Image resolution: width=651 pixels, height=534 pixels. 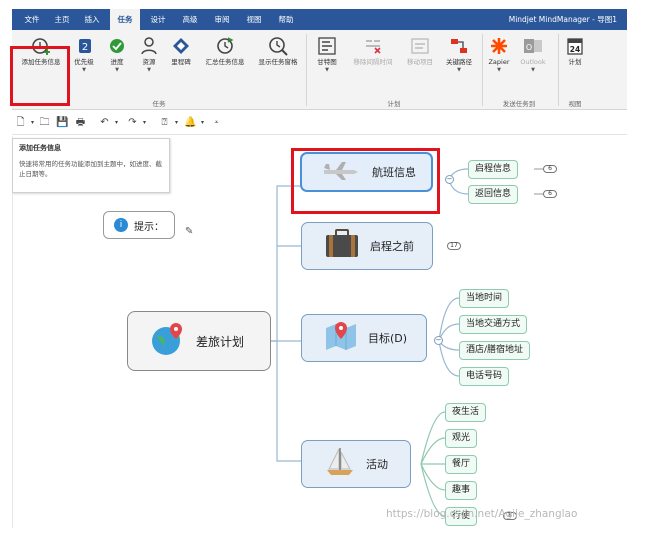 What do you see at coordinates (181, 46) in the screenshot?
I see `milestone-diamond-icon` at bounding box center [181, 46].